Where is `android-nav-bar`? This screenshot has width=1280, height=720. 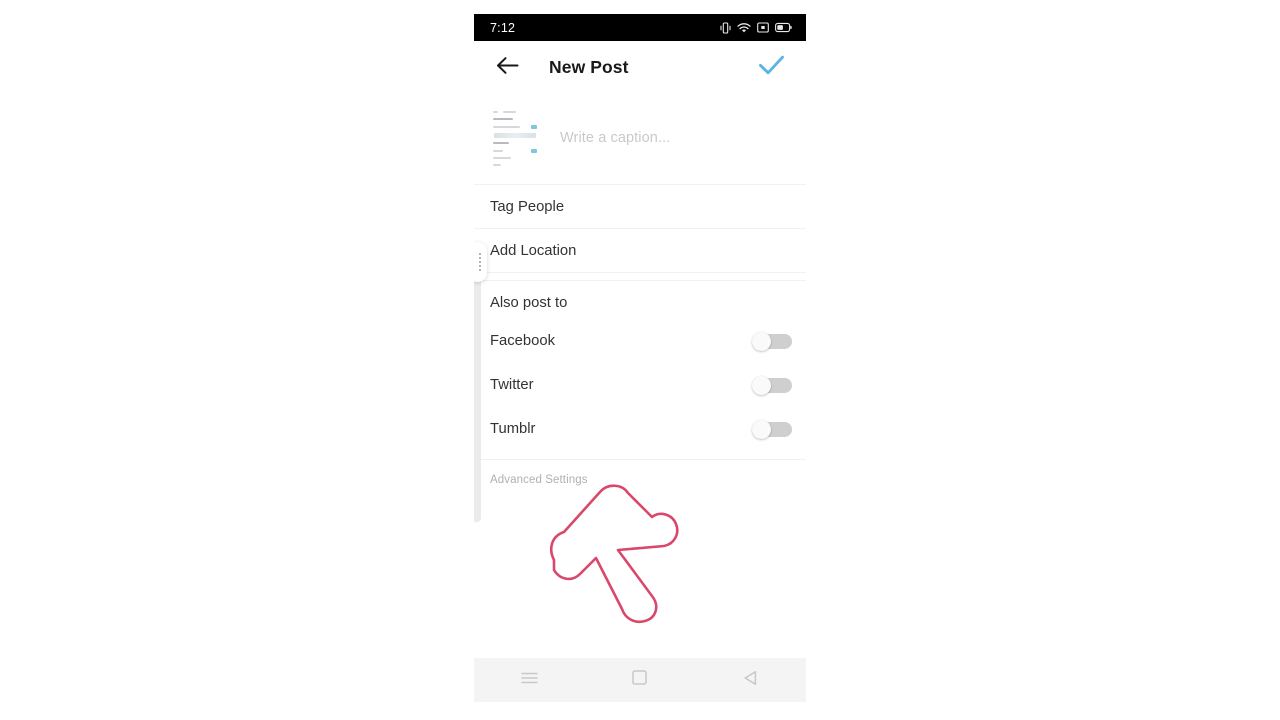
android-nav-bar is located at coordinates (640, 680).